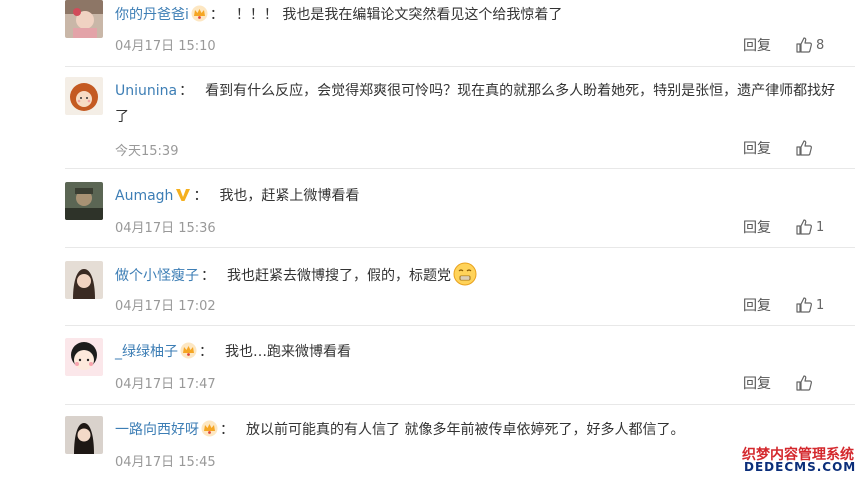  I want to click on comment-body: Aumagh ： 我也，赶紧上微博看看, so click(476, 196).